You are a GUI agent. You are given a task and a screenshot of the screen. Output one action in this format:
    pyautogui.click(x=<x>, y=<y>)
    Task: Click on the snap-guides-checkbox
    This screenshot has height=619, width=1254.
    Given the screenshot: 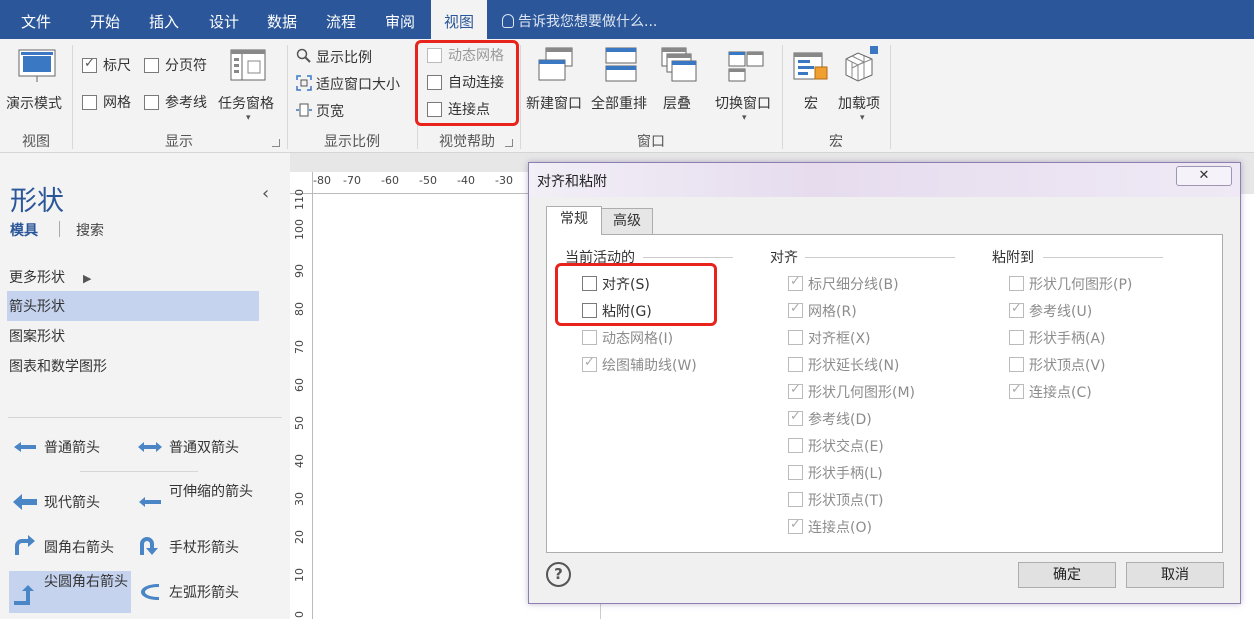 What is the action you would take?
    pyautogui.click(x=795, y=417)
    